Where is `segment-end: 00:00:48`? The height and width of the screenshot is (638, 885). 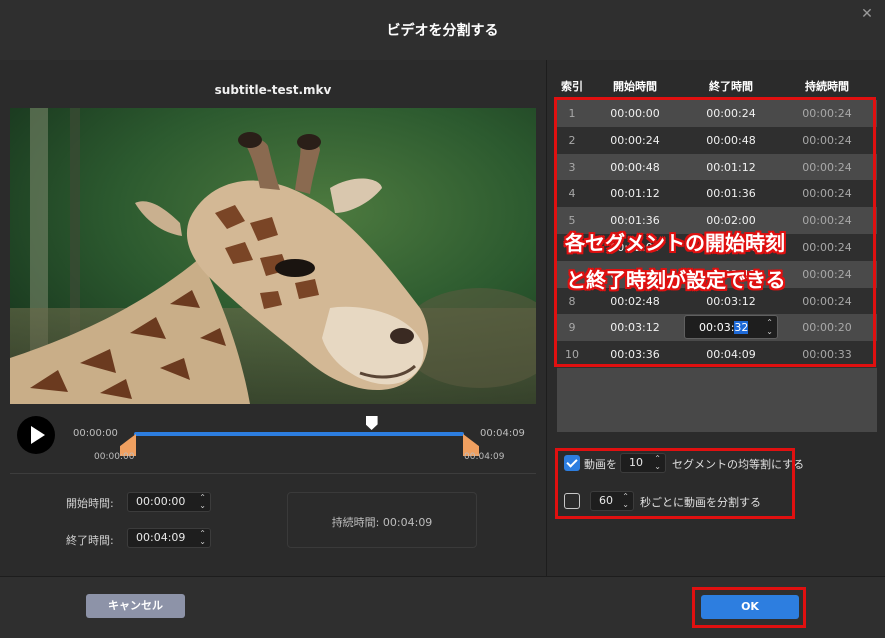 segment-end: 00:00:48 is located at coordinates (731, 140).